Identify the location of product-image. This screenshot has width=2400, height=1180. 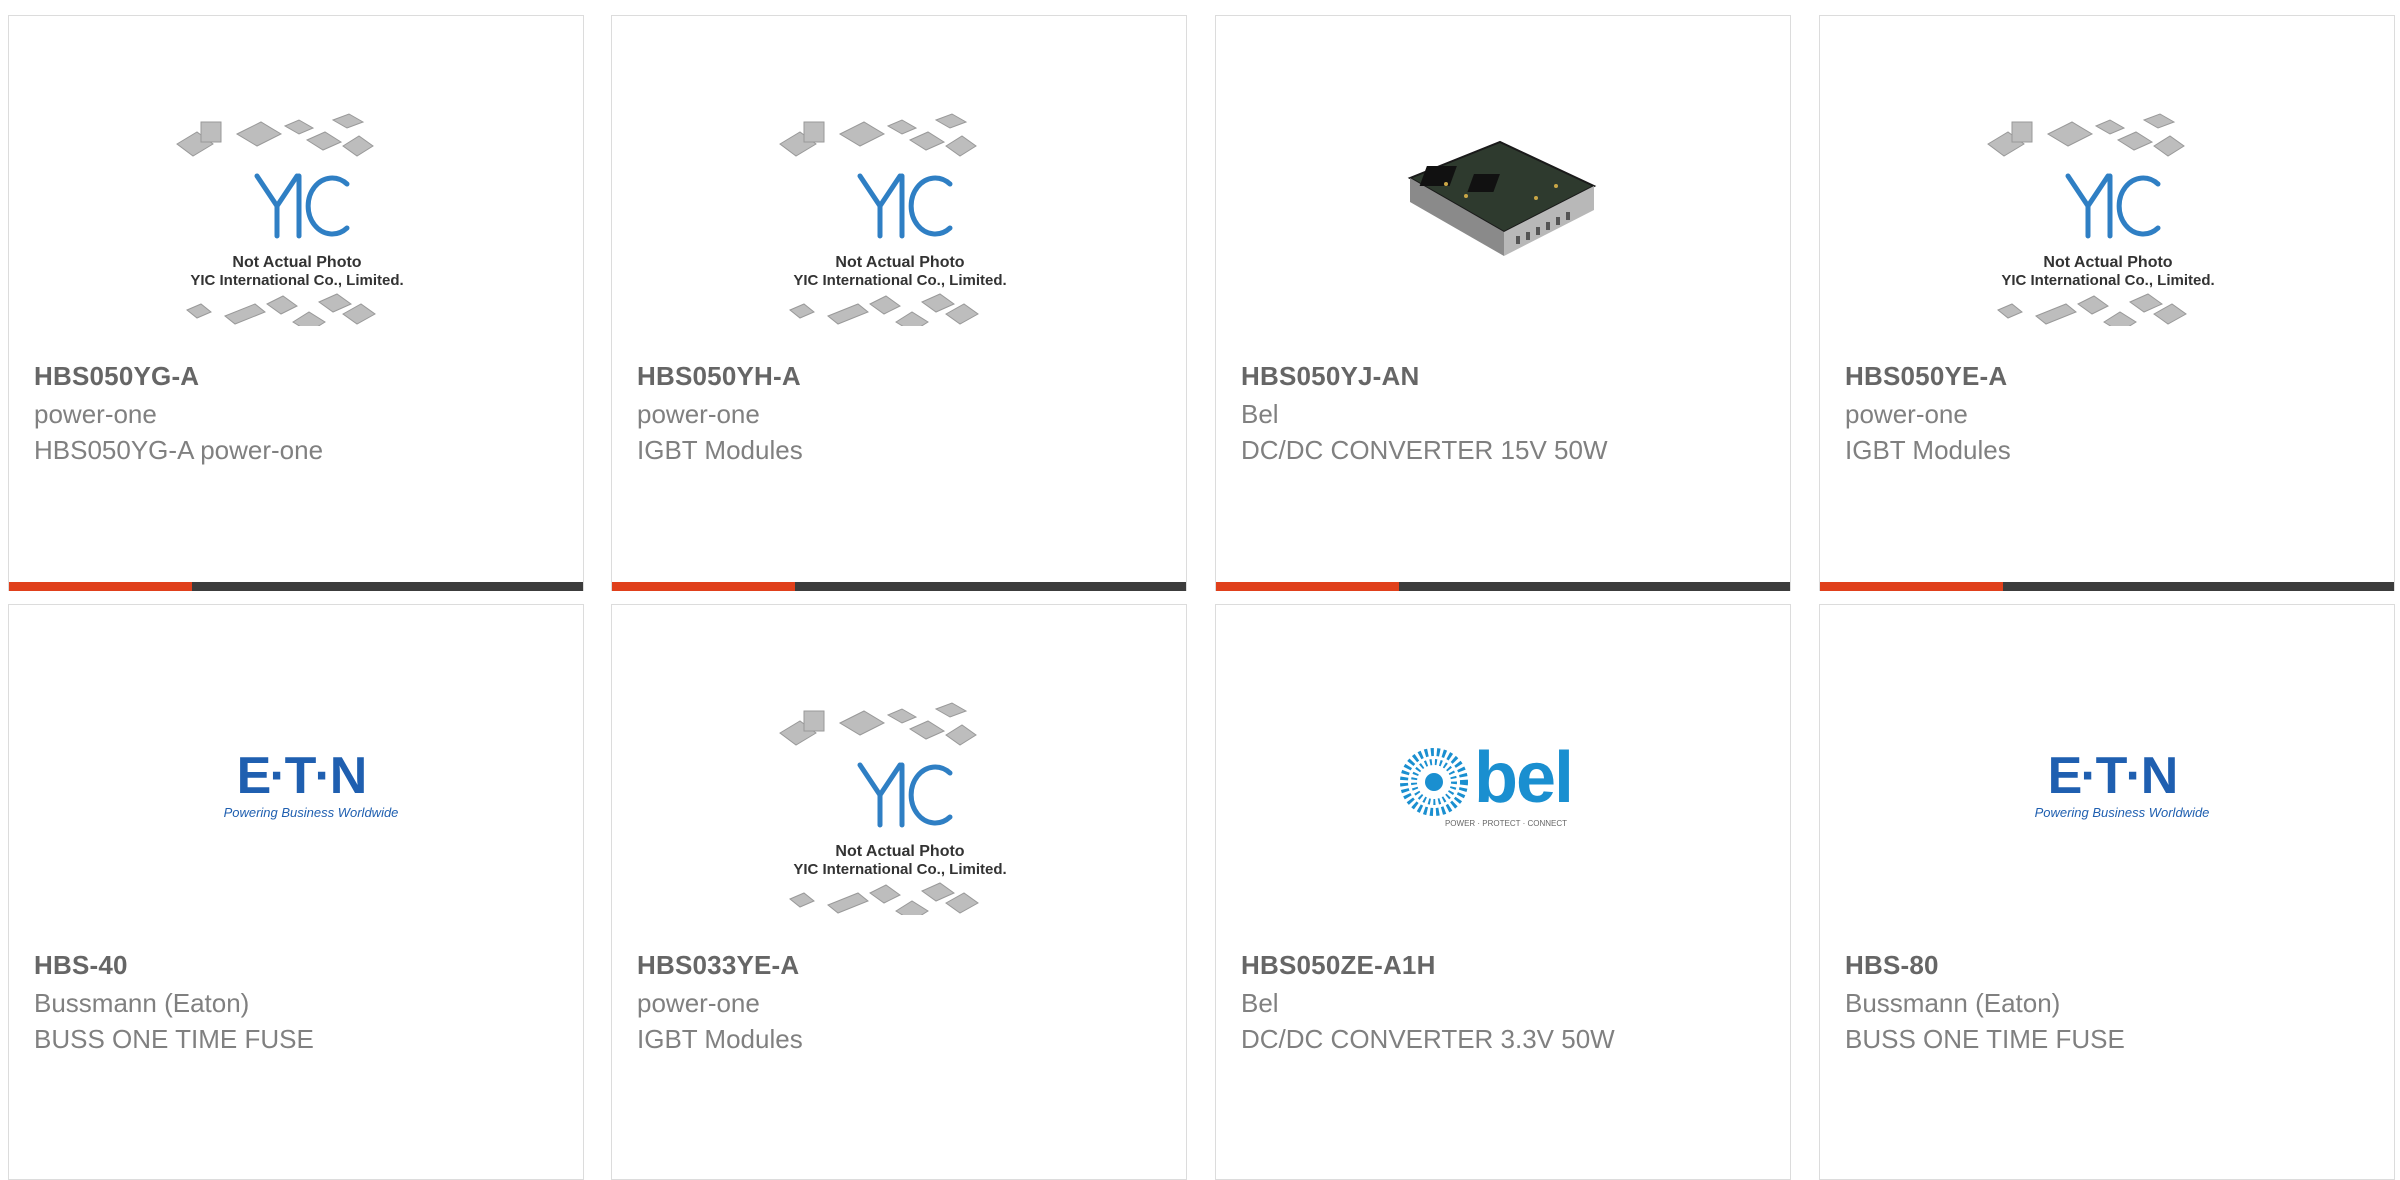
(1503, 221).